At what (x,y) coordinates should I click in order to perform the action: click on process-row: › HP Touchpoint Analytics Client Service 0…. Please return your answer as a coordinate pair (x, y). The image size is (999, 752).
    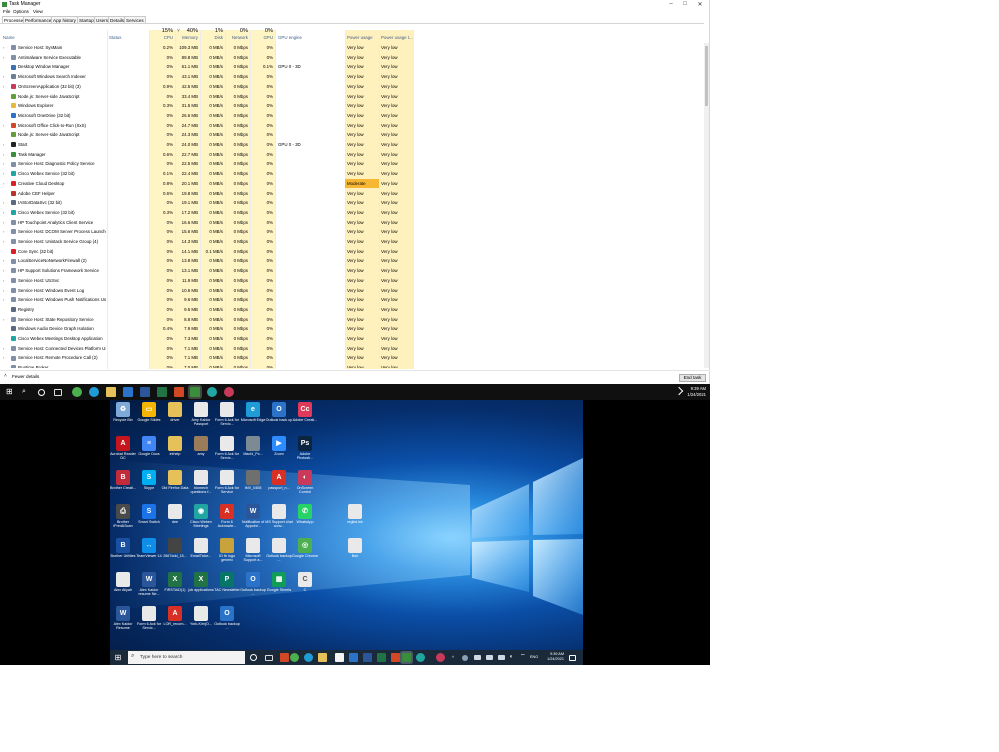
    Looking at the image, I should click on (352, 223).